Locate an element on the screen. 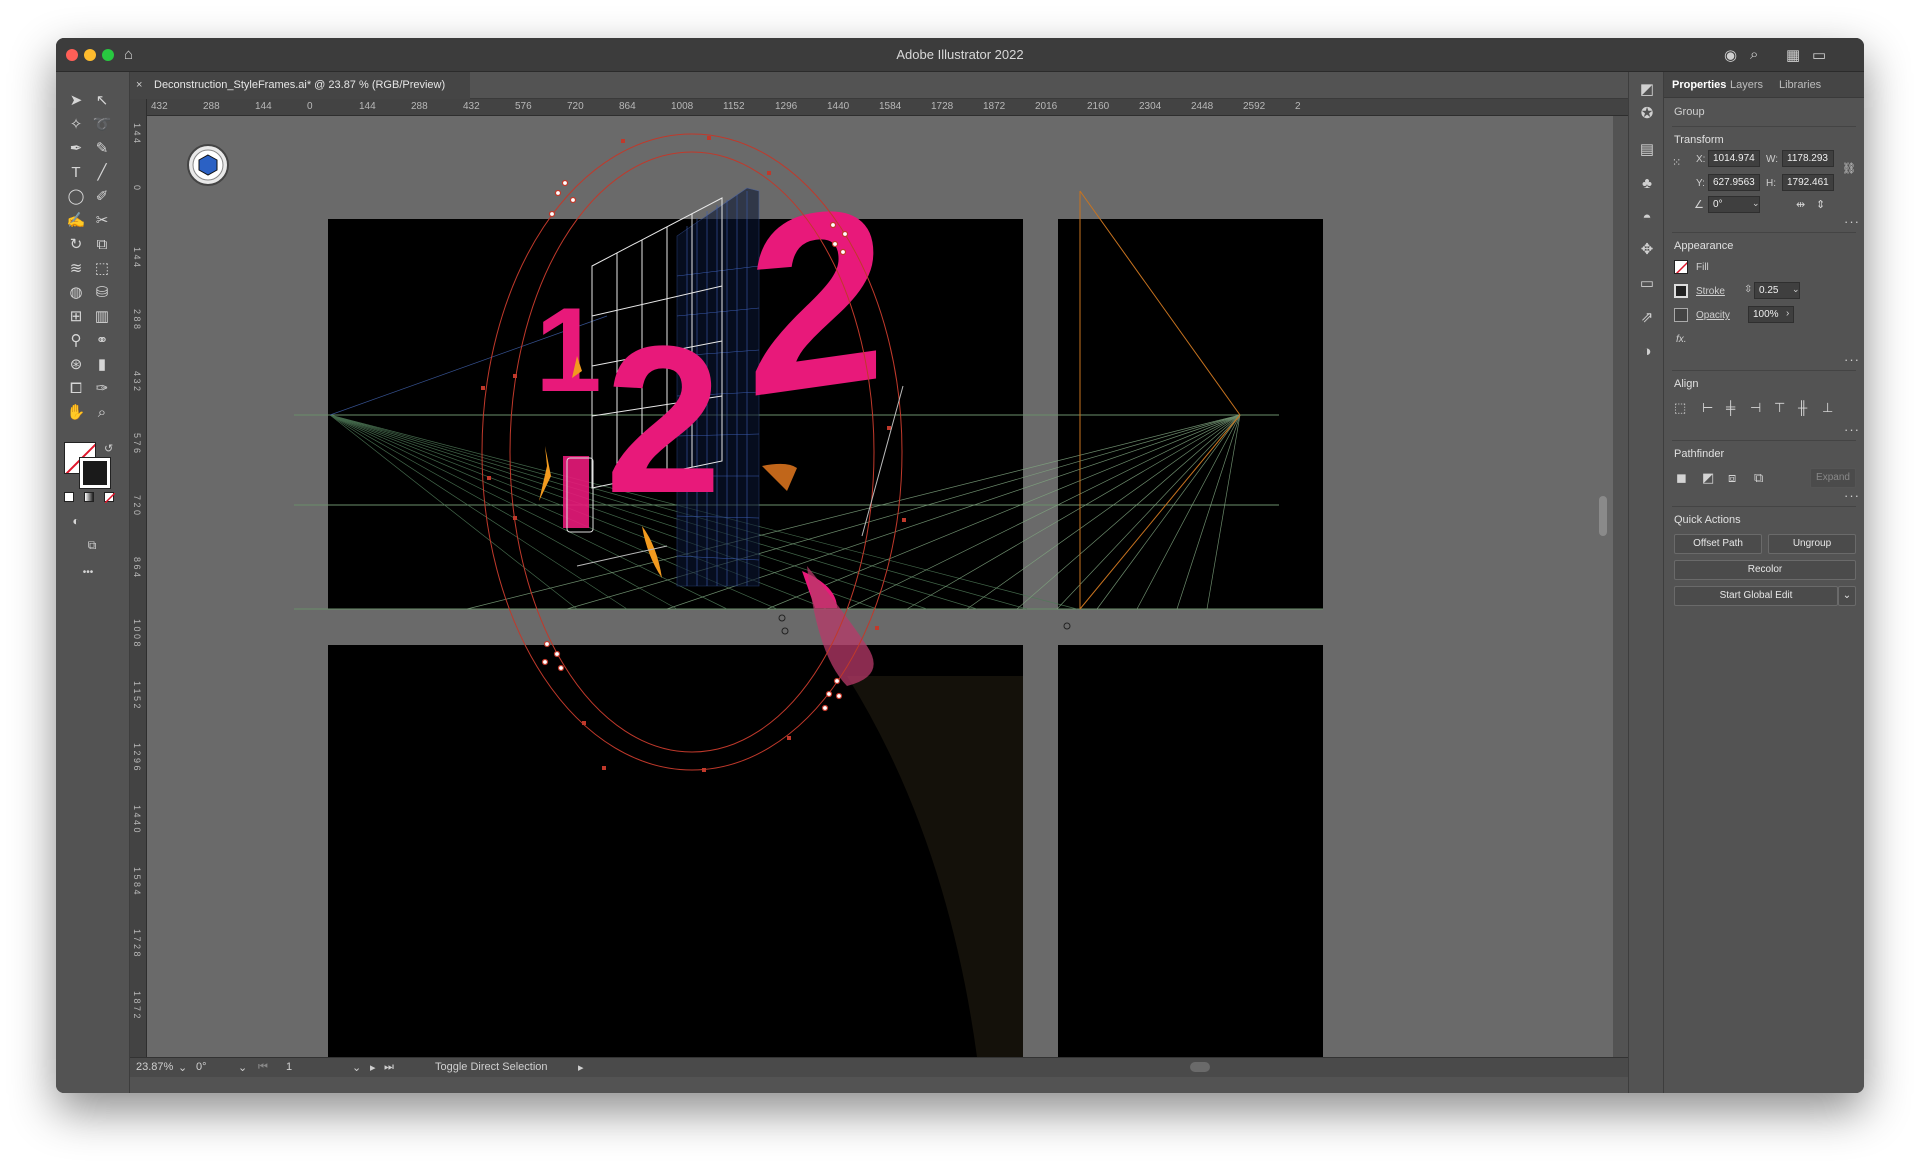 This screenshot has height=1167, width=1920. transparency-icon: ◑ is located at coordinates (1647, 352).